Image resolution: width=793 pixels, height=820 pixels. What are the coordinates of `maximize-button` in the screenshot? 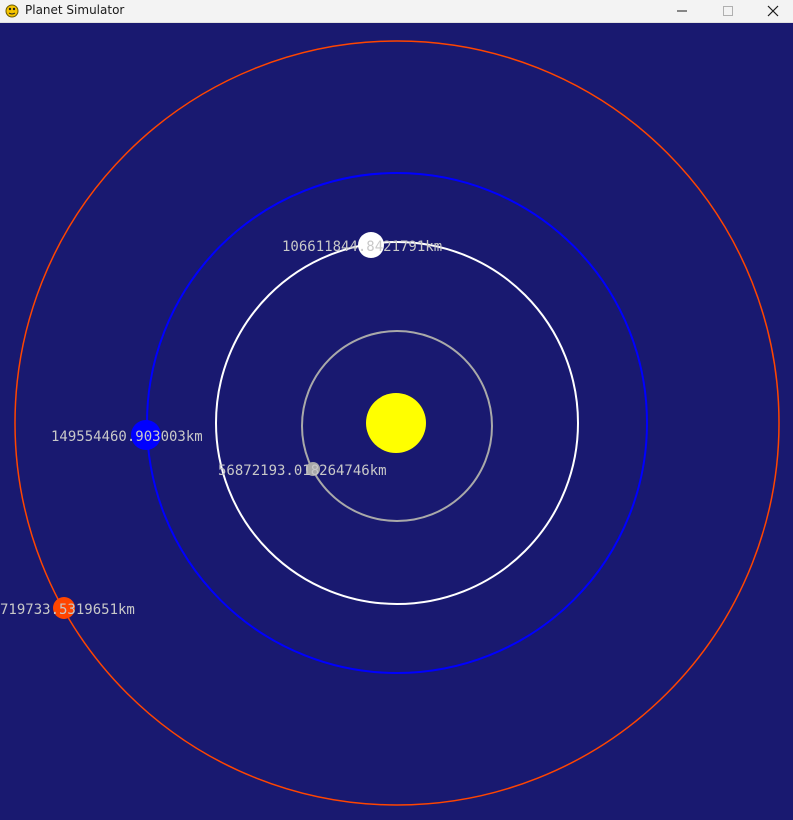 It's located at (728, 11).